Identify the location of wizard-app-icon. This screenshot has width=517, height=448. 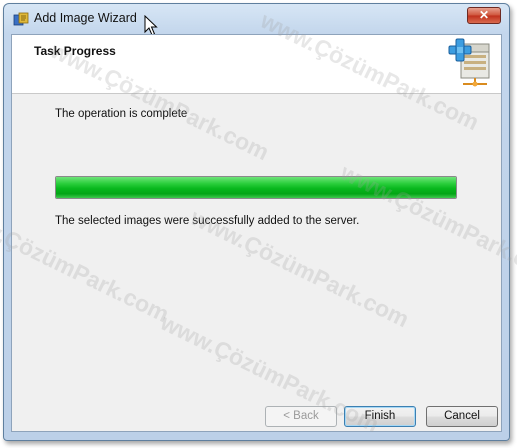
(21, 19).